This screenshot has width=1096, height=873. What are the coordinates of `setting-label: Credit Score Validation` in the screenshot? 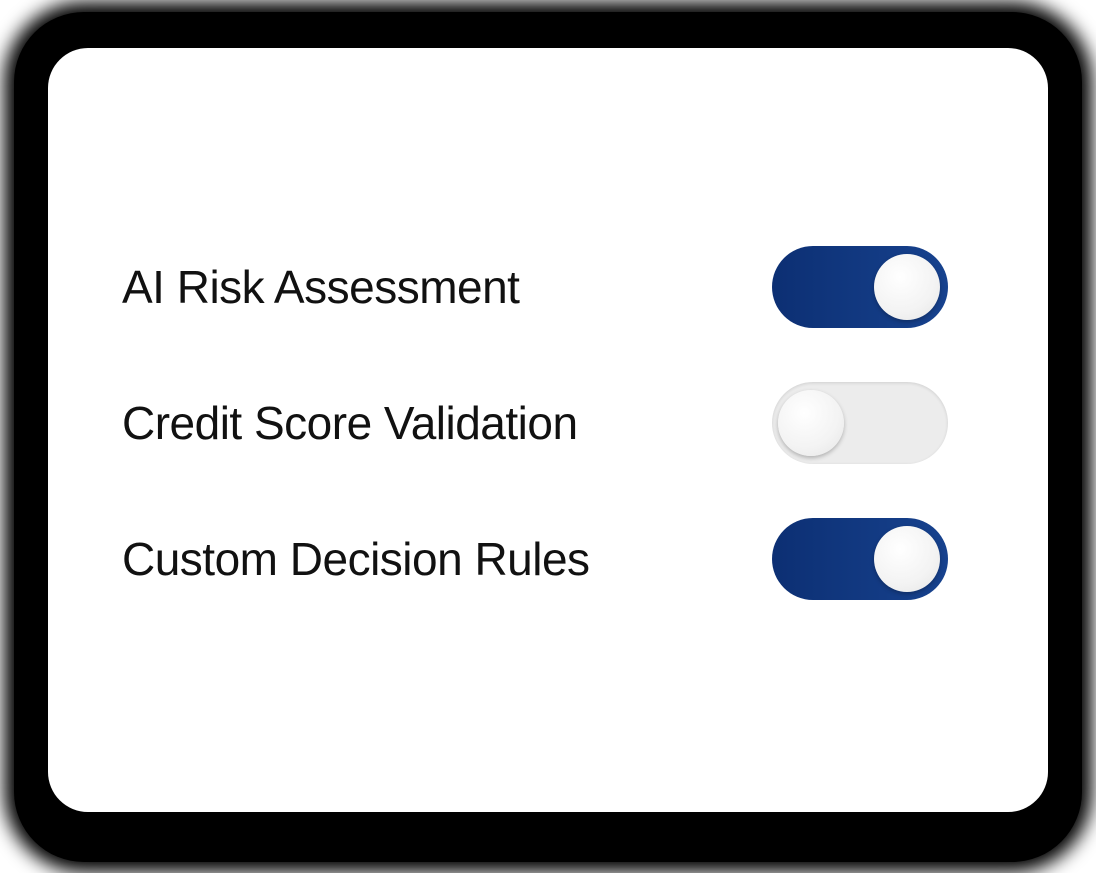 It's located at (350, 423).